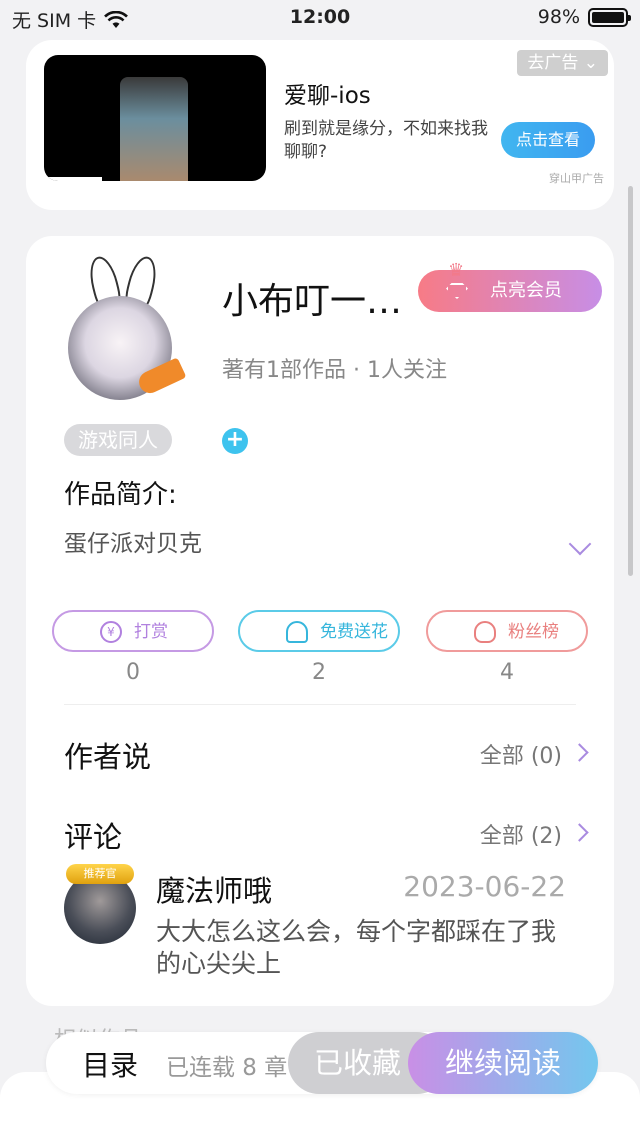  What do you see at coordinates (322, 1063) in the screenshot?
I see `bottom-action-bar: 目录 已连载 8 章 已收藏 继续阅读` at bounding box center [322, 1063].